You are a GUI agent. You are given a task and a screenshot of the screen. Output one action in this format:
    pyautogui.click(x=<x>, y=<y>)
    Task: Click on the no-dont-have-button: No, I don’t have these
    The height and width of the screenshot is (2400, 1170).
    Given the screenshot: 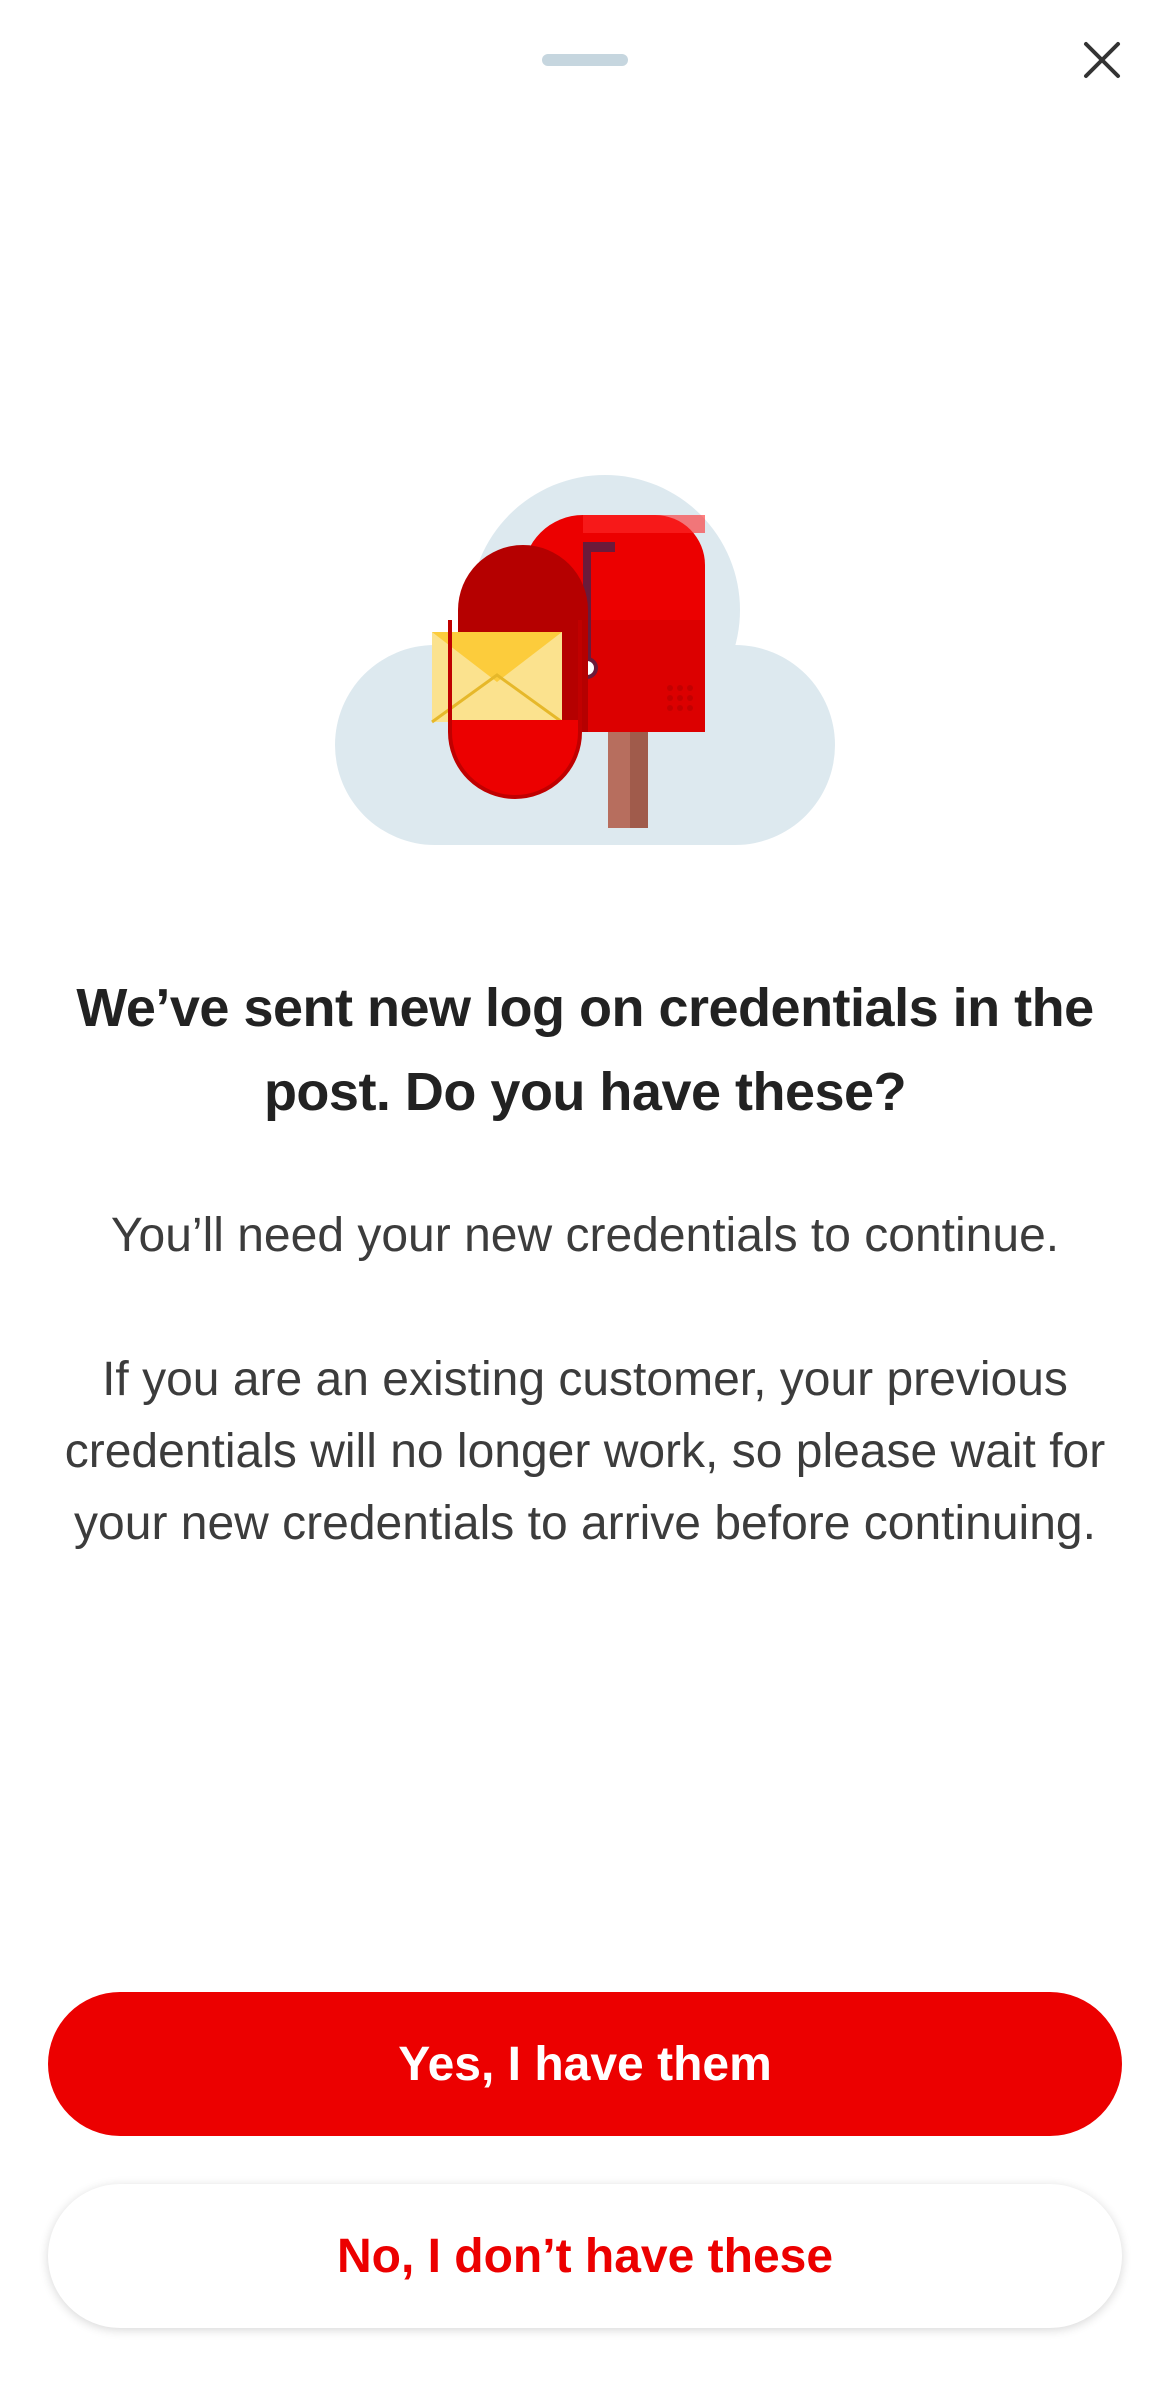 What is the action you would take?
    pyautogui.click(x=585, y=2256)
    